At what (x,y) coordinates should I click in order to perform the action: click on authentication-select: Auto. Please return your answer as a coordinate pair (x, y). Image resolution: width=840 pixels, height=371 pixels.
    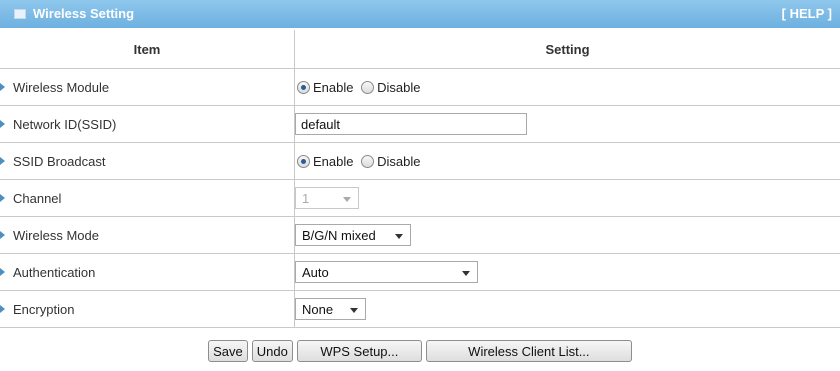
    Looking at the image, I should click on (386, 272).